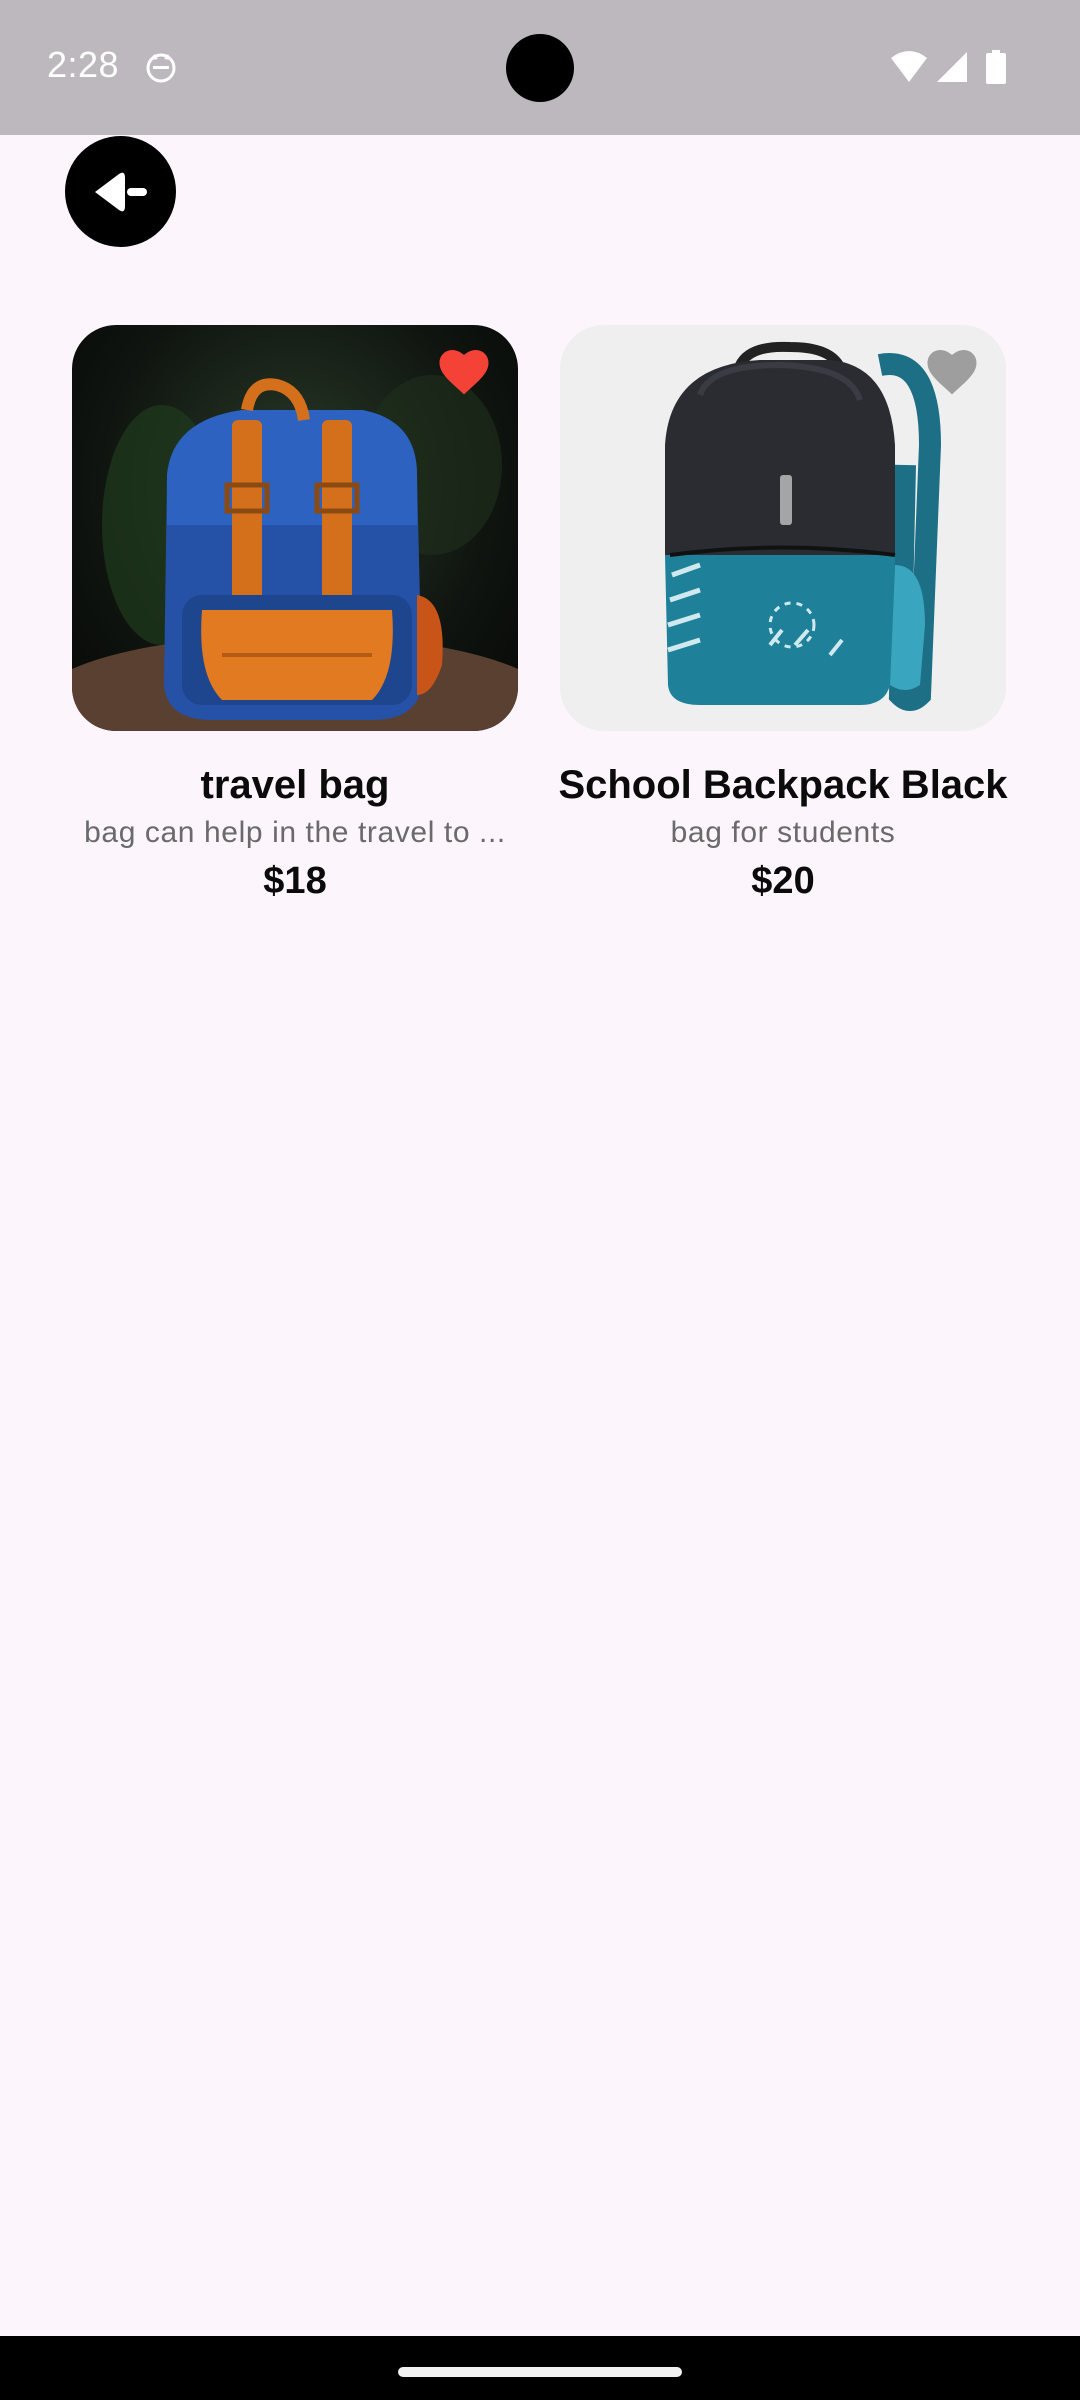 The width and height of the screenshot is (1080, 2400). I want to click on product-price: $18, so click(295, 881).